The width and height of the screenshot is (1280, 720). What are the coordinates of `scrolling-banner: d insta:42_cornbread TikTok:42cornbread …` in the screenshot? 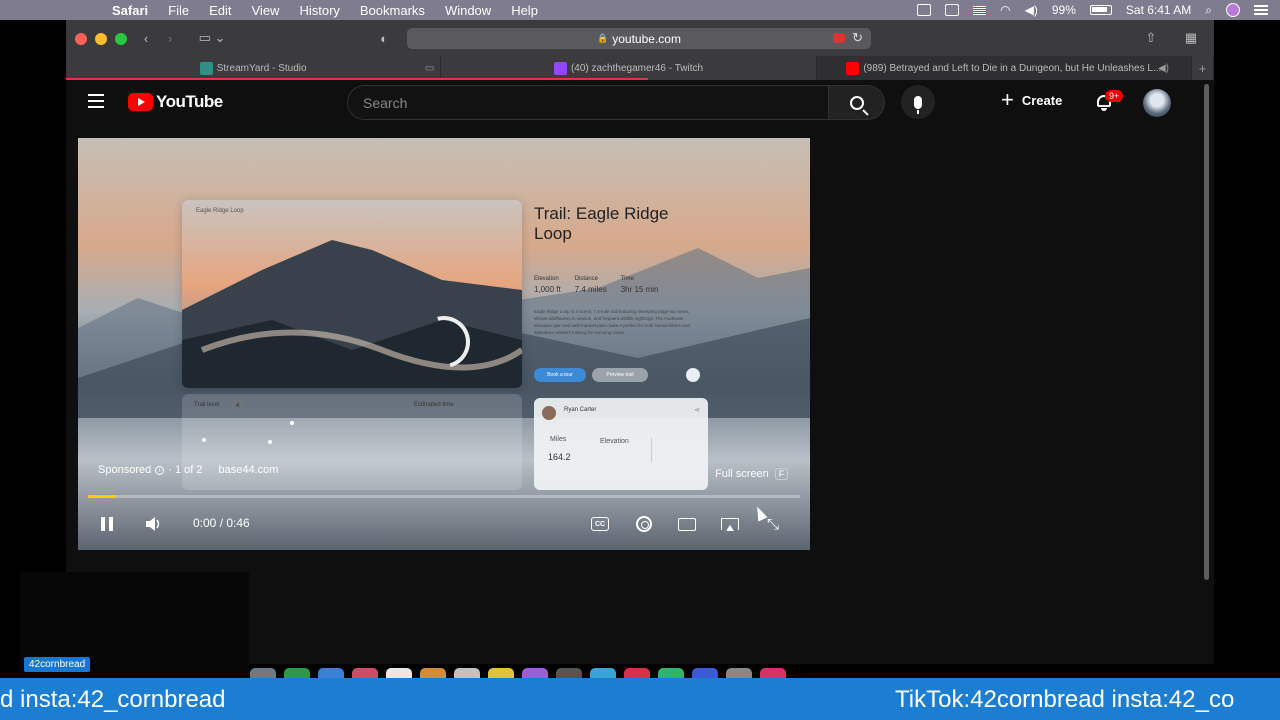 It's located at (640, 699).